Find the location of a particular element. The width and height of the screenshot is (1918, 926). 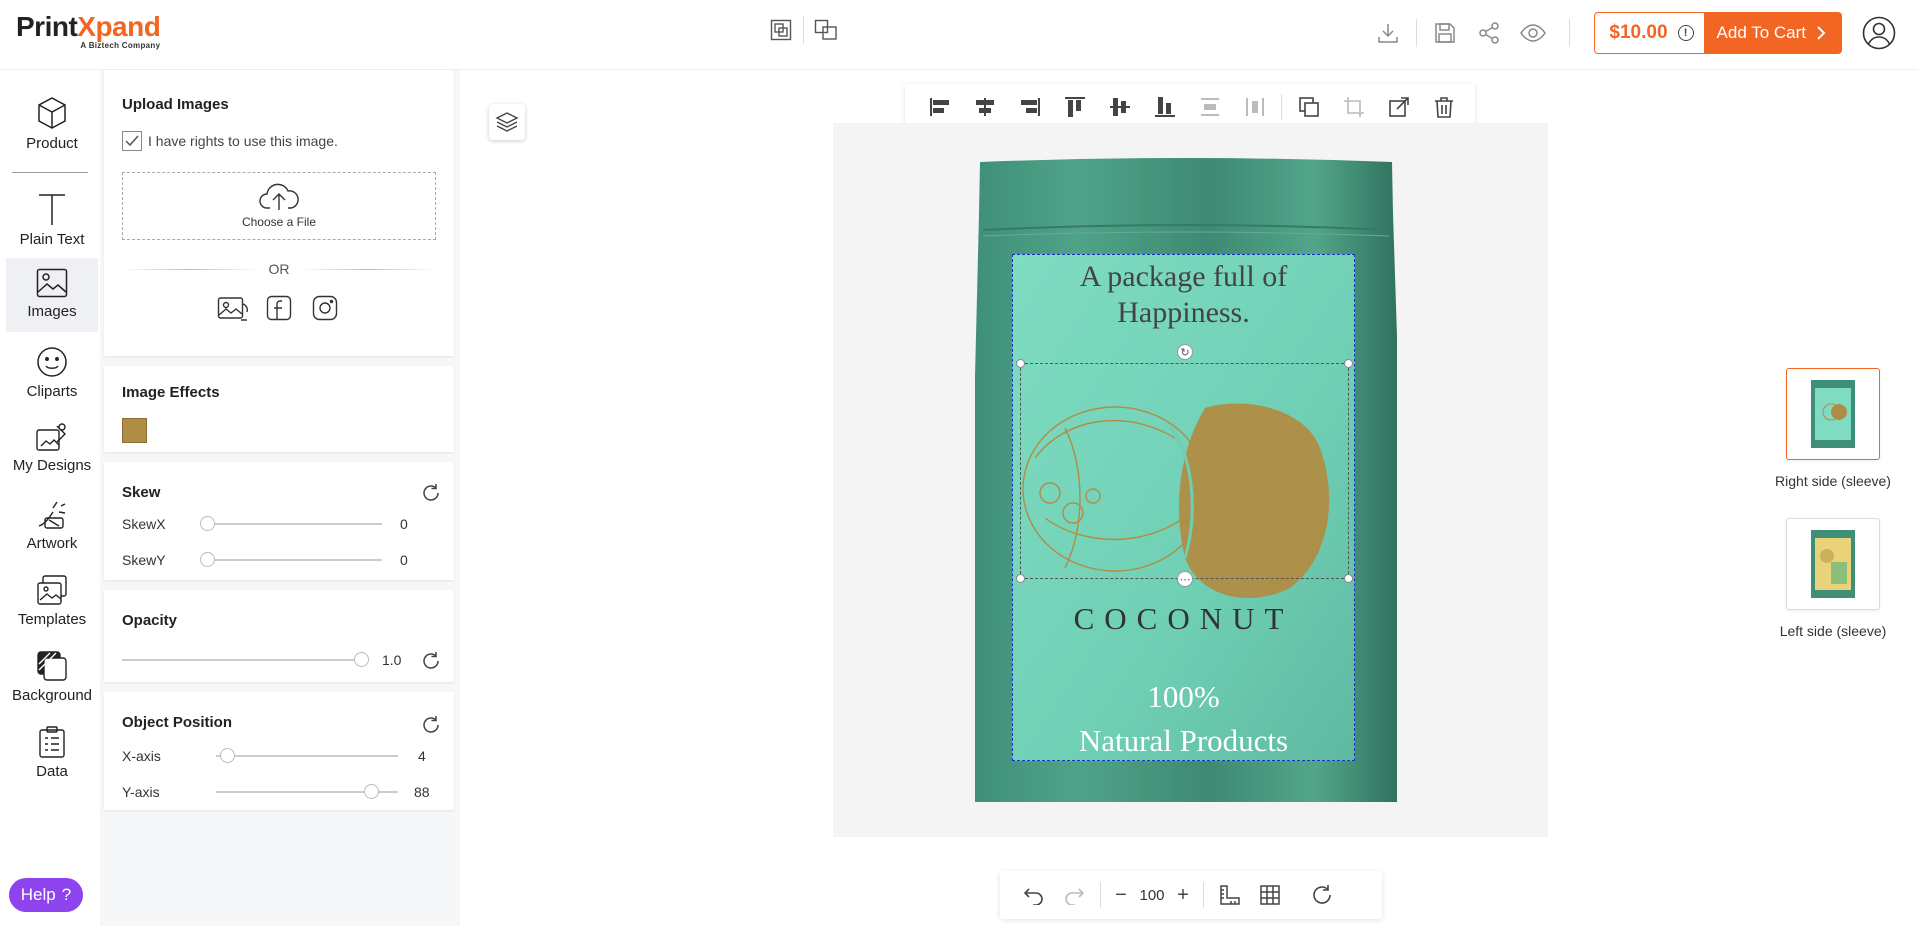

add-to-cart-button: Add To Cart is located at coordinates (1773, 33).